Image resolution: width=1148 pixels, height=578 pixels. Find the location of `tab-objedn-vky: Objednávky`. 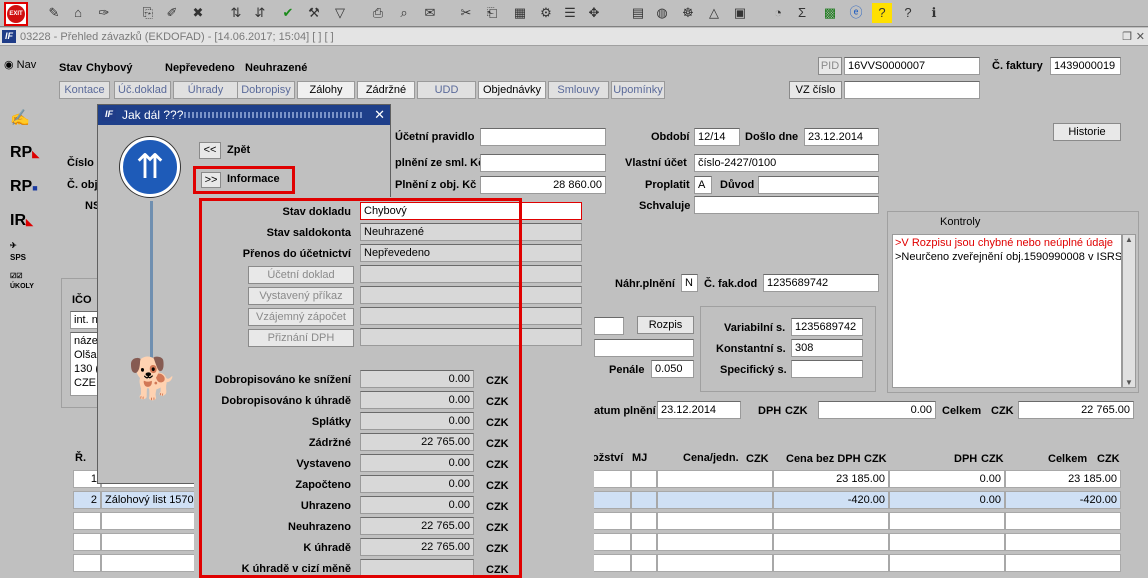

tab-objedn-vky: Objednávky is located at coordinates (512, 90).